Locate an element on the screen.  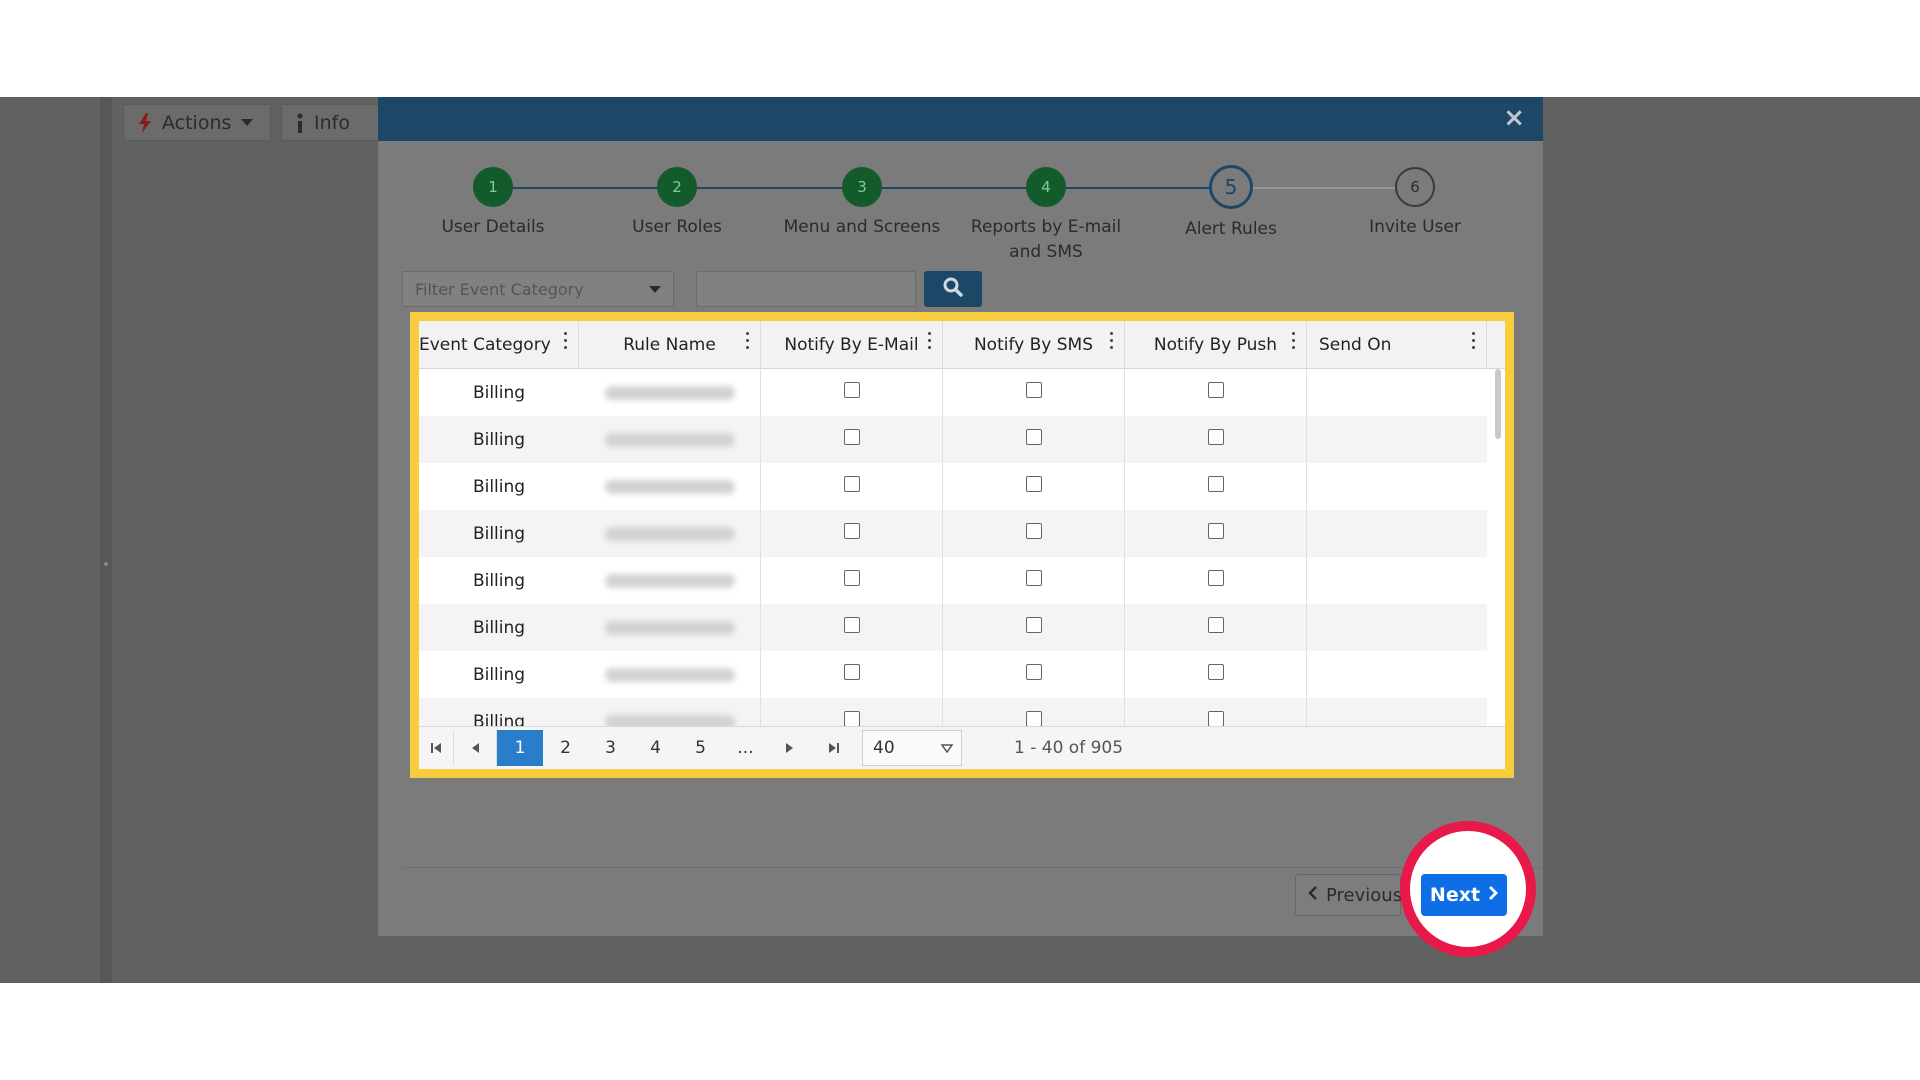
column-header: Notify By SMS is located at coordinates (1034, 345).